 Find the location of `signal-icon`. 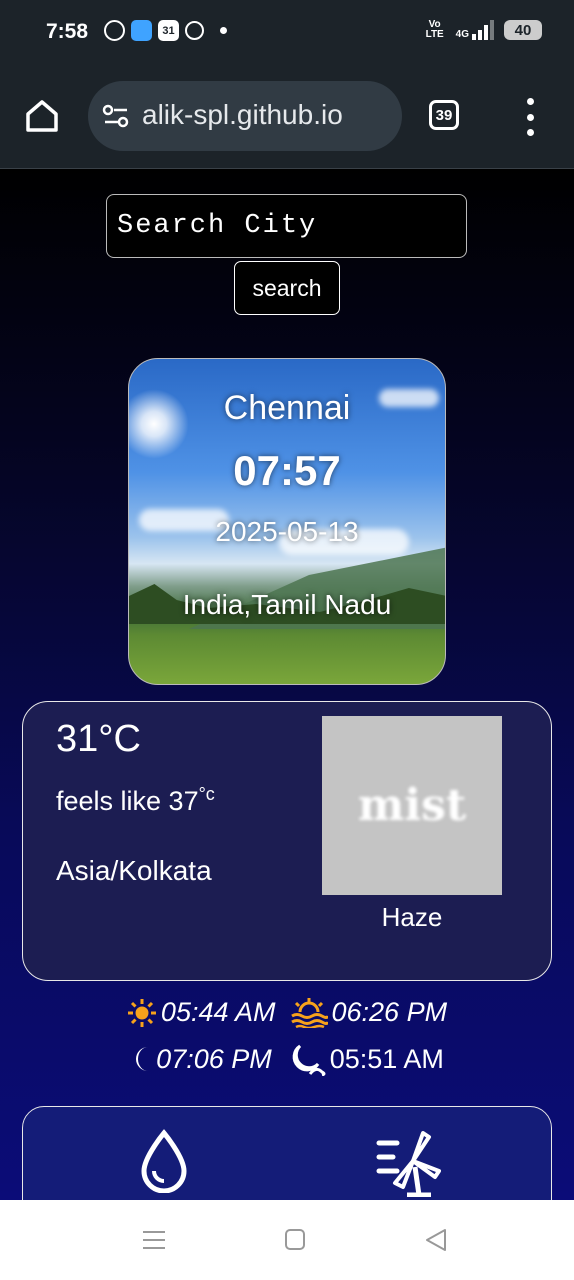

signal-icon is located at coordinates (483, 30).